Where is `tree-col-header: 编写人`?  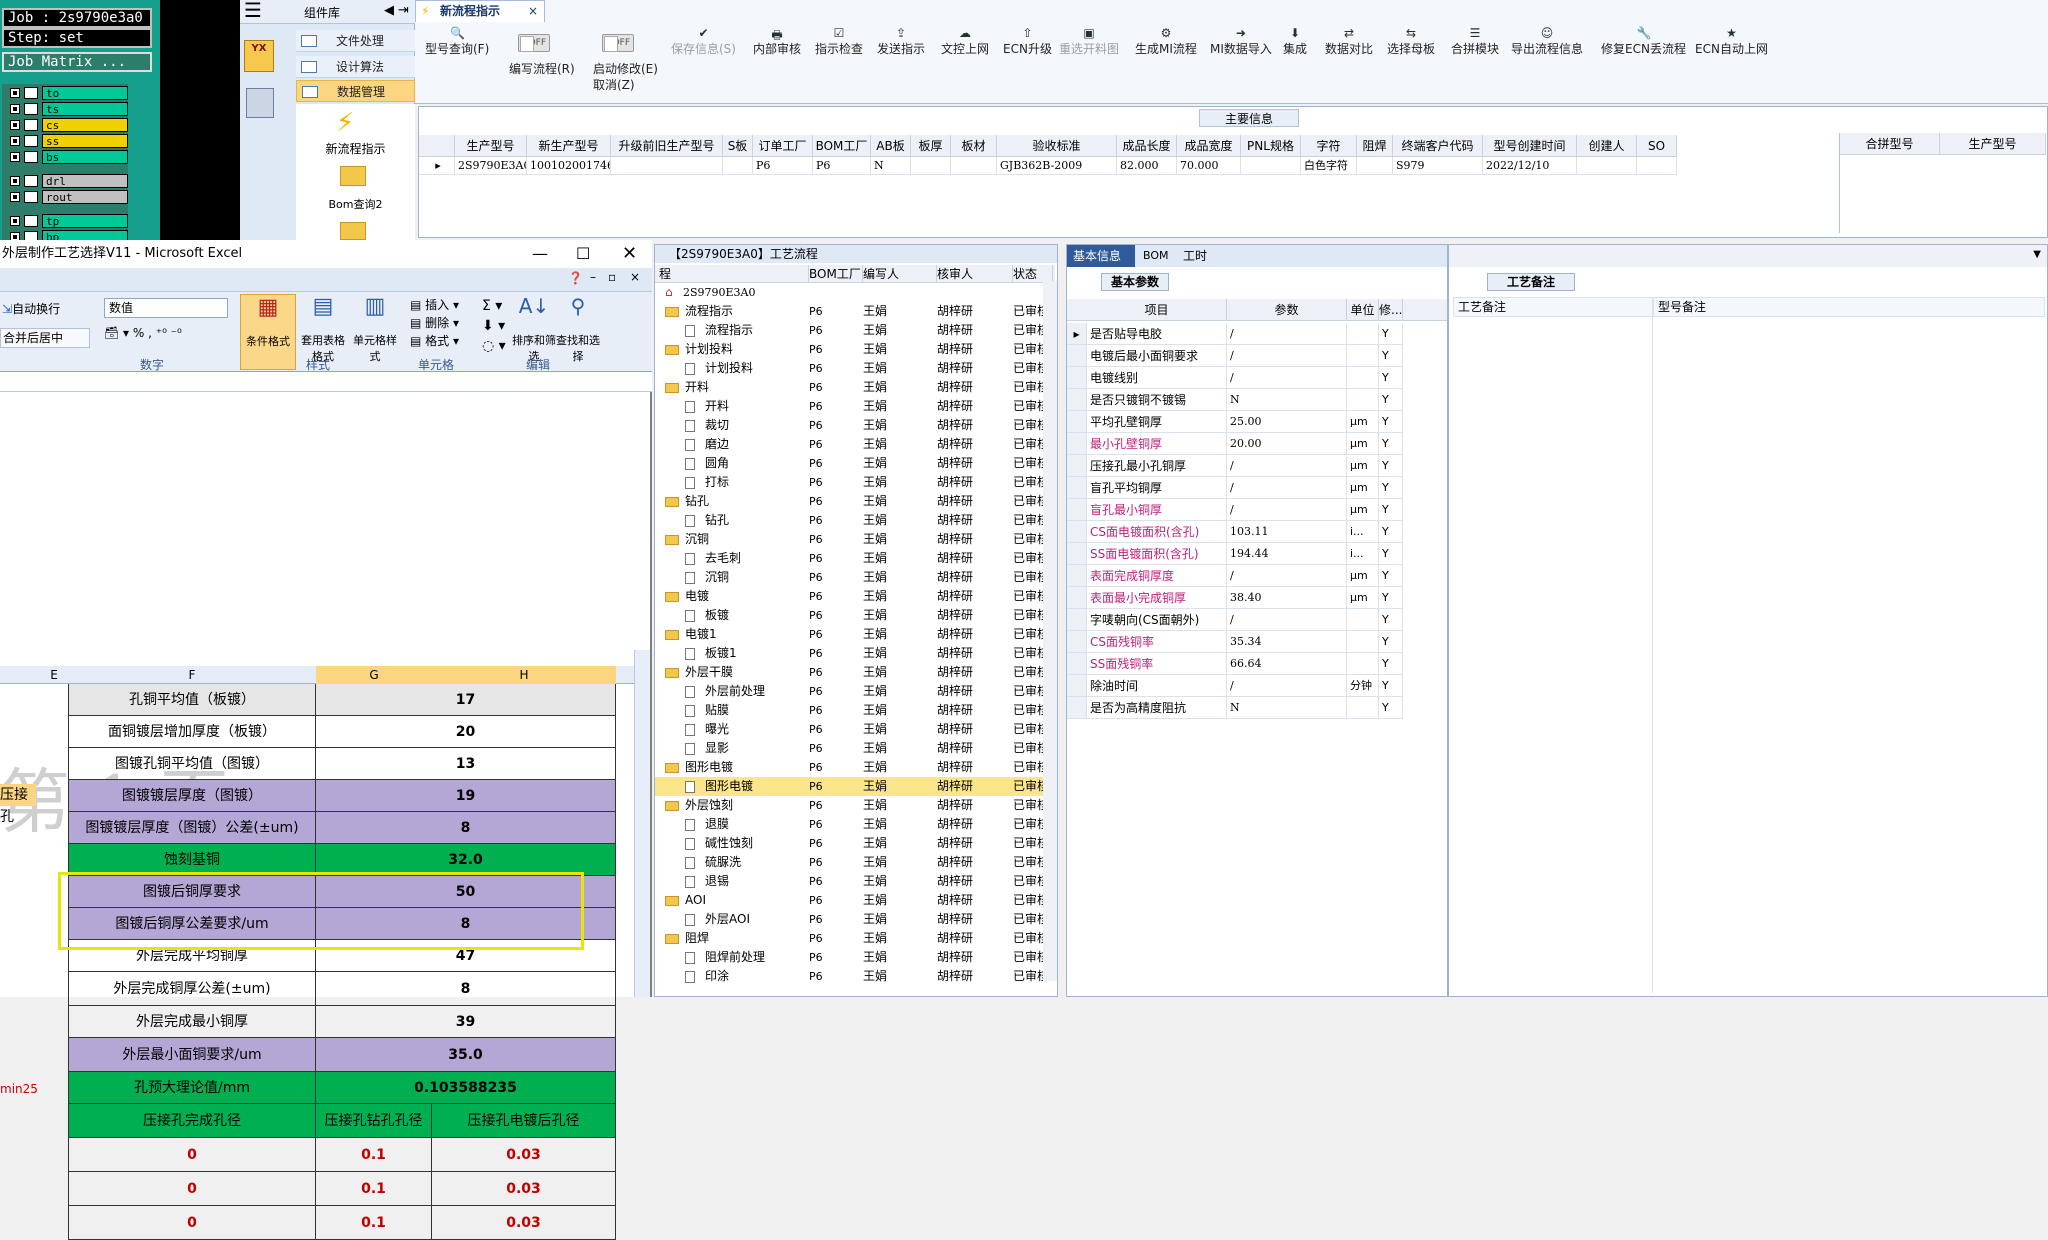 tree-col-header: 编写人 is located at coordinates (900, 274).